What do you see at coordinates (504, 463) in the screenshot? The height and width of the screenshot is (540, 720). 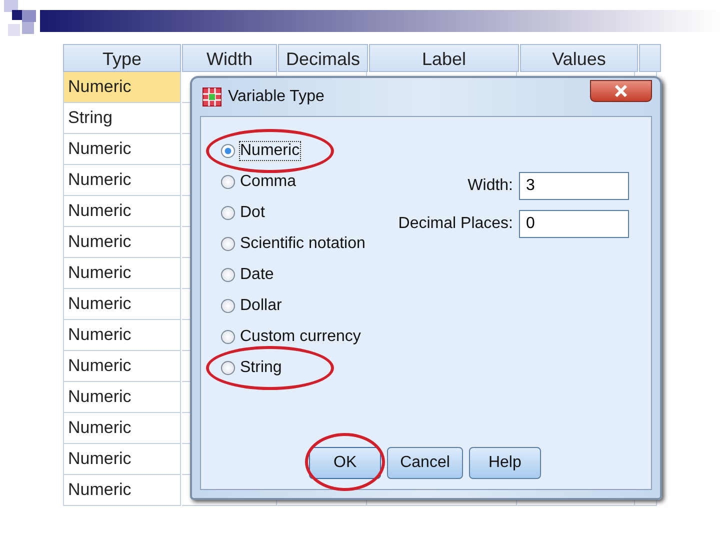 I see `dialog-button: Help` at bounding box center [504, 463].